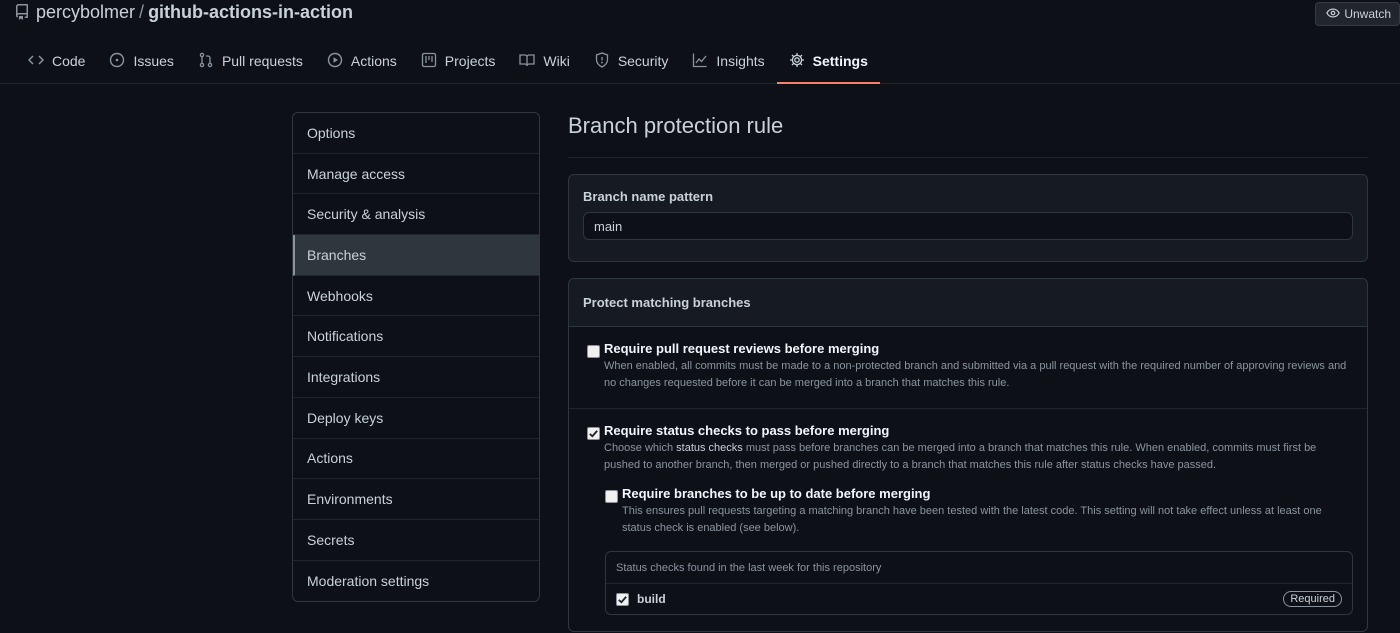  Describe the element at coordinates (416, 499) in the screenshot. I see `menu-item-environments: Environments` at that location.